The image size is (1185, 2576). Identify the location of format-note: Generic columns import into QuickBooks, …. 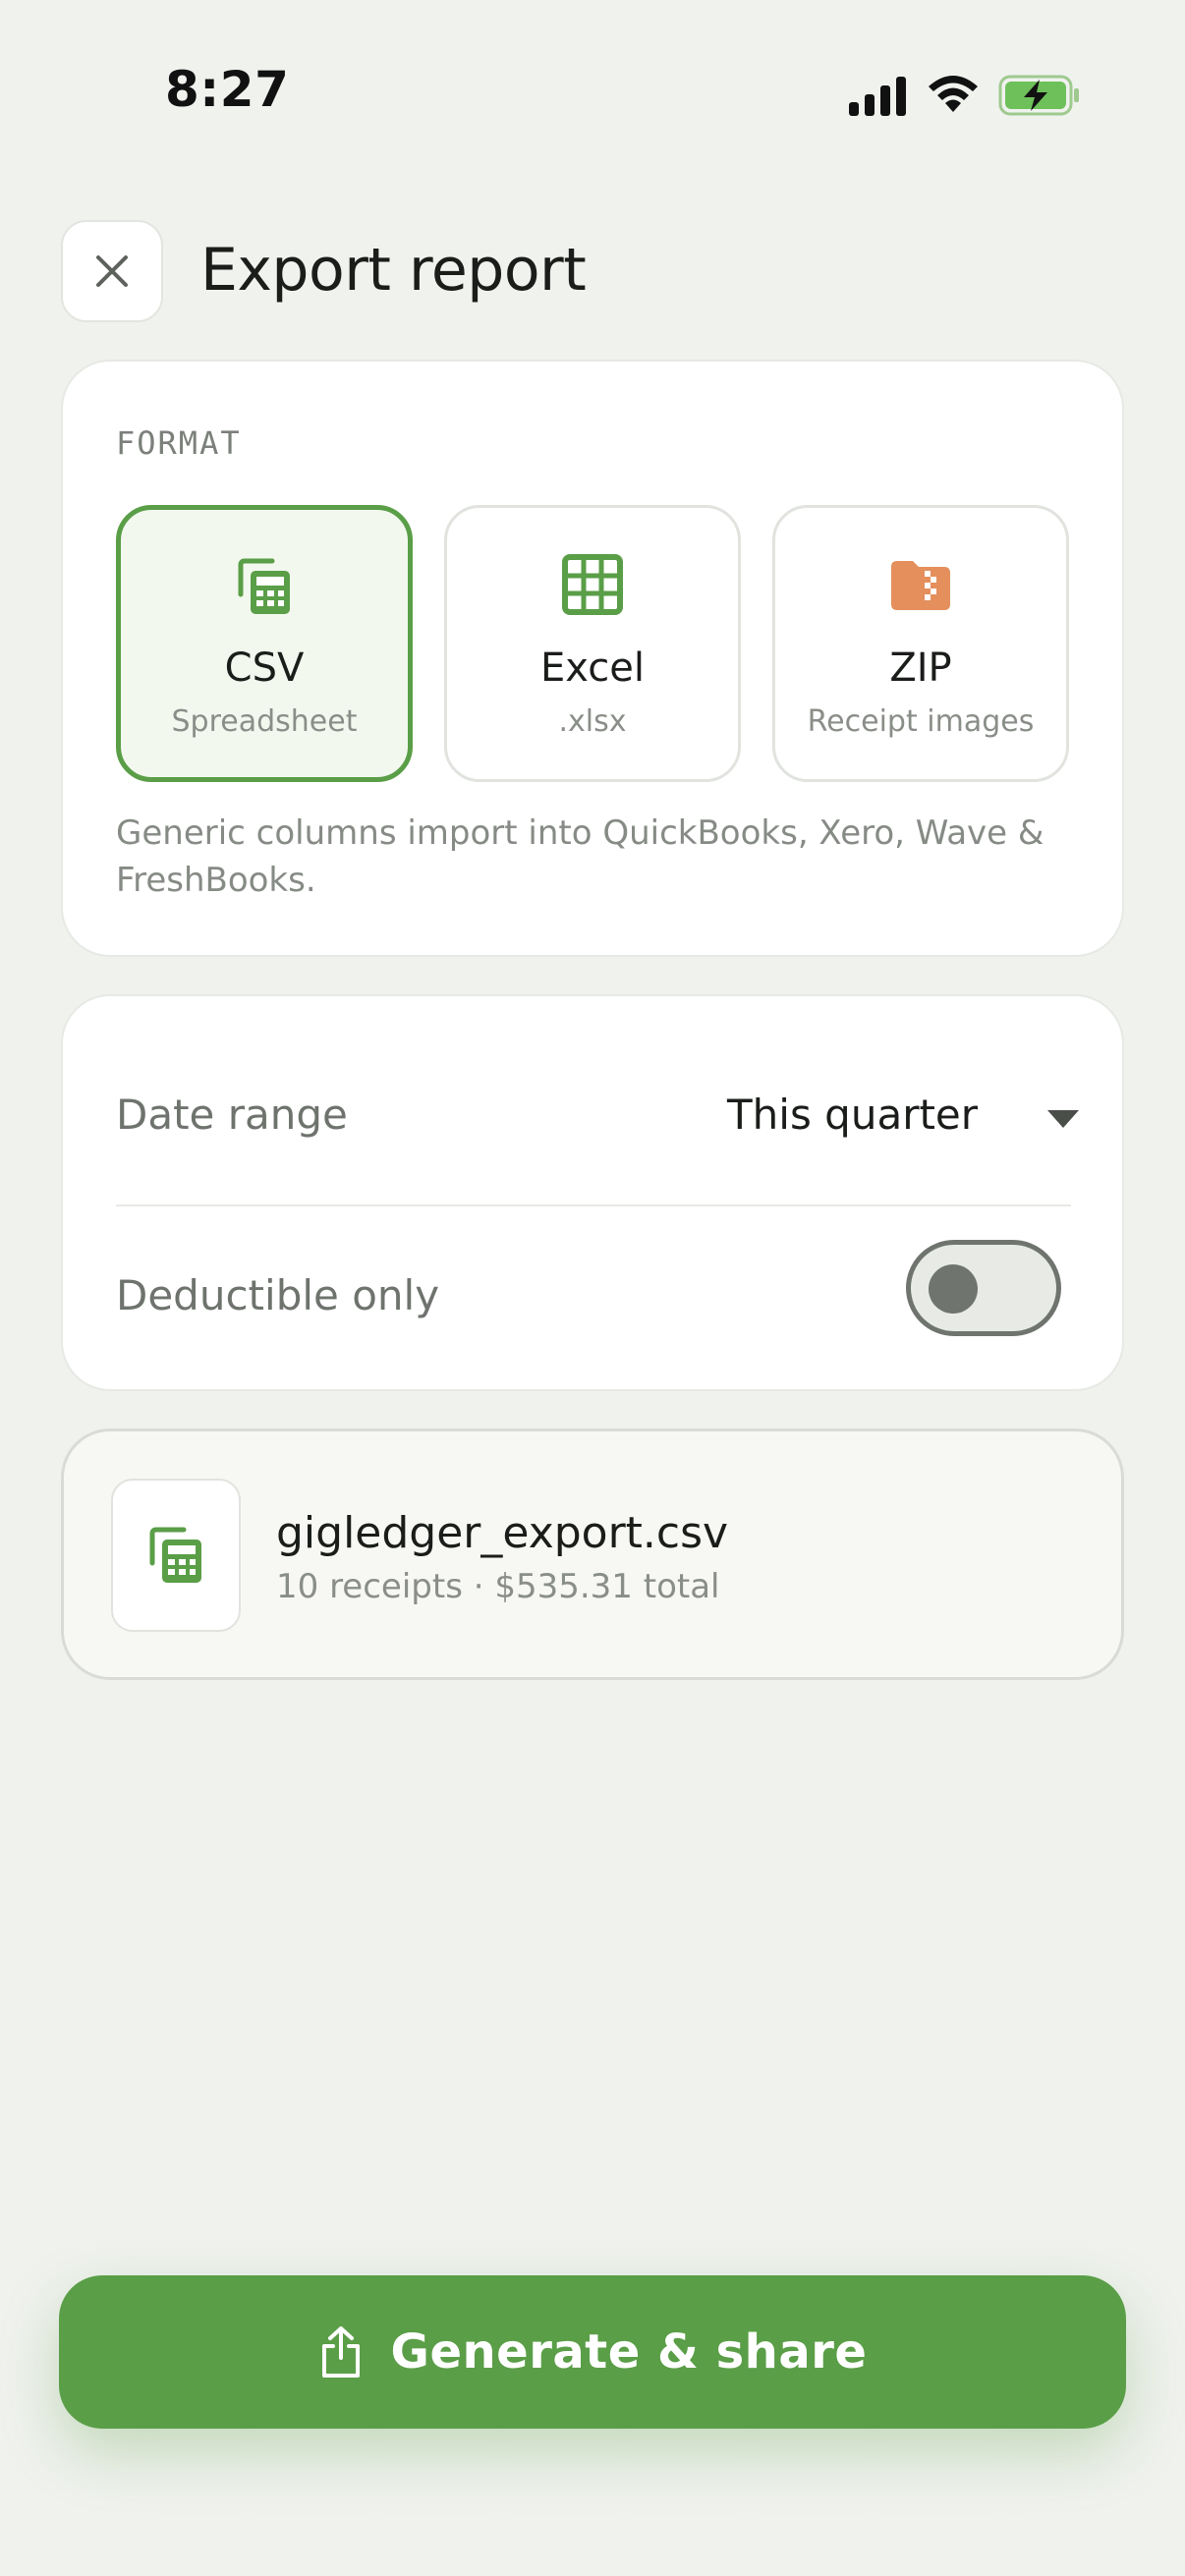
(580, 856).